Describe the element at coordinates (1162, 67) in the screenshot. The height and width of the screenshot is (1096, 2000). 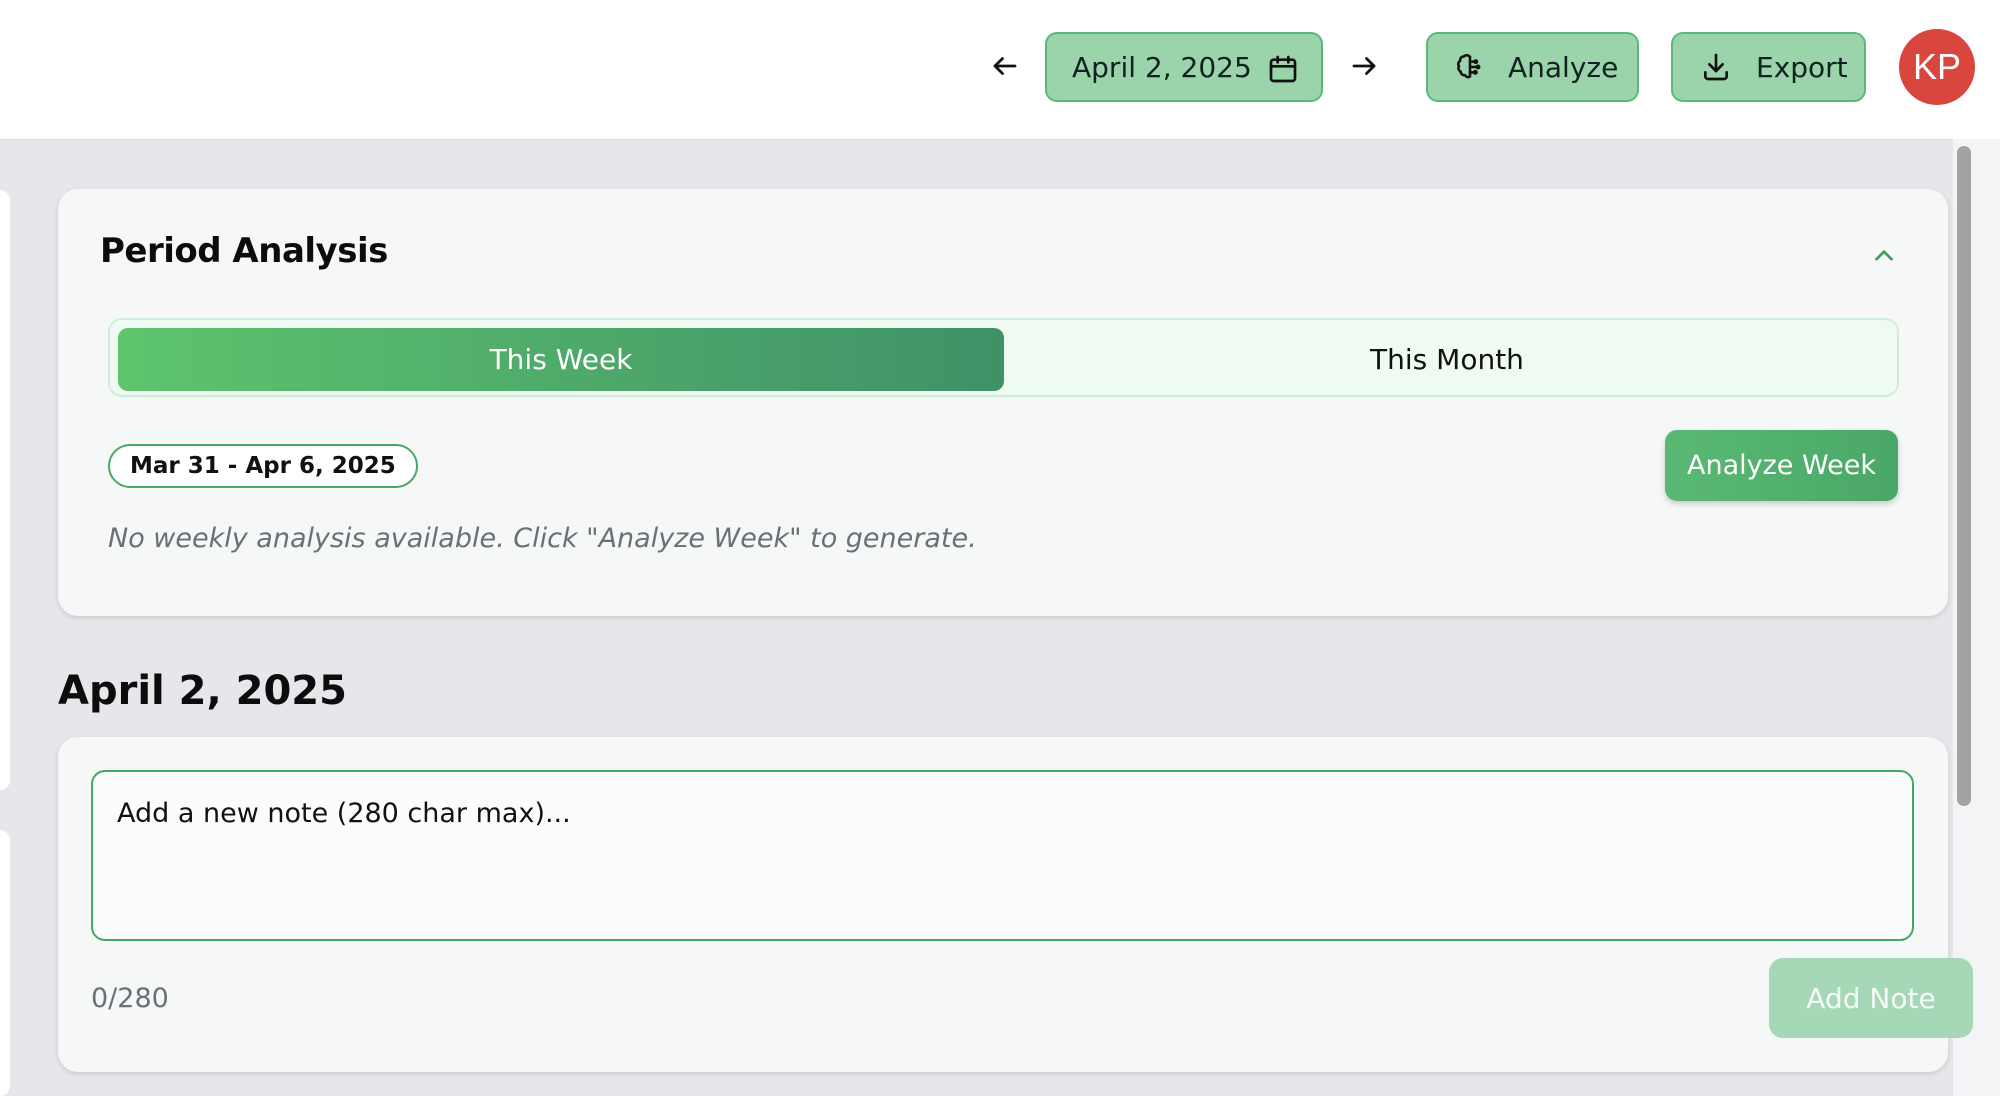
I see `date-label: April 2, 2025` at that location.